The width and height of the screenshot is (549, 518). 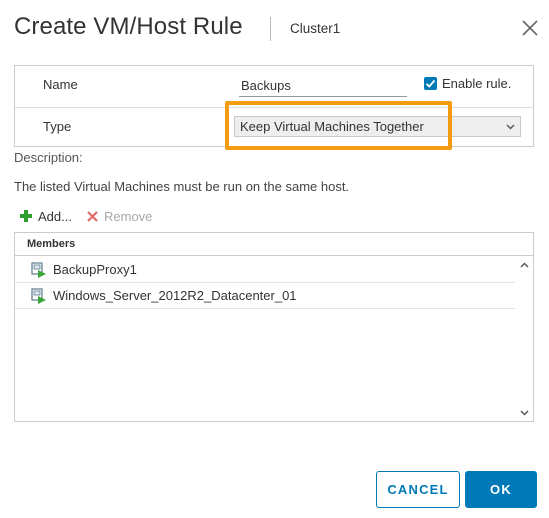 What do you see at coordinates (524, 265) in the screenshot?
I see `chevron-up-icon` at bounding box center [524, 265].